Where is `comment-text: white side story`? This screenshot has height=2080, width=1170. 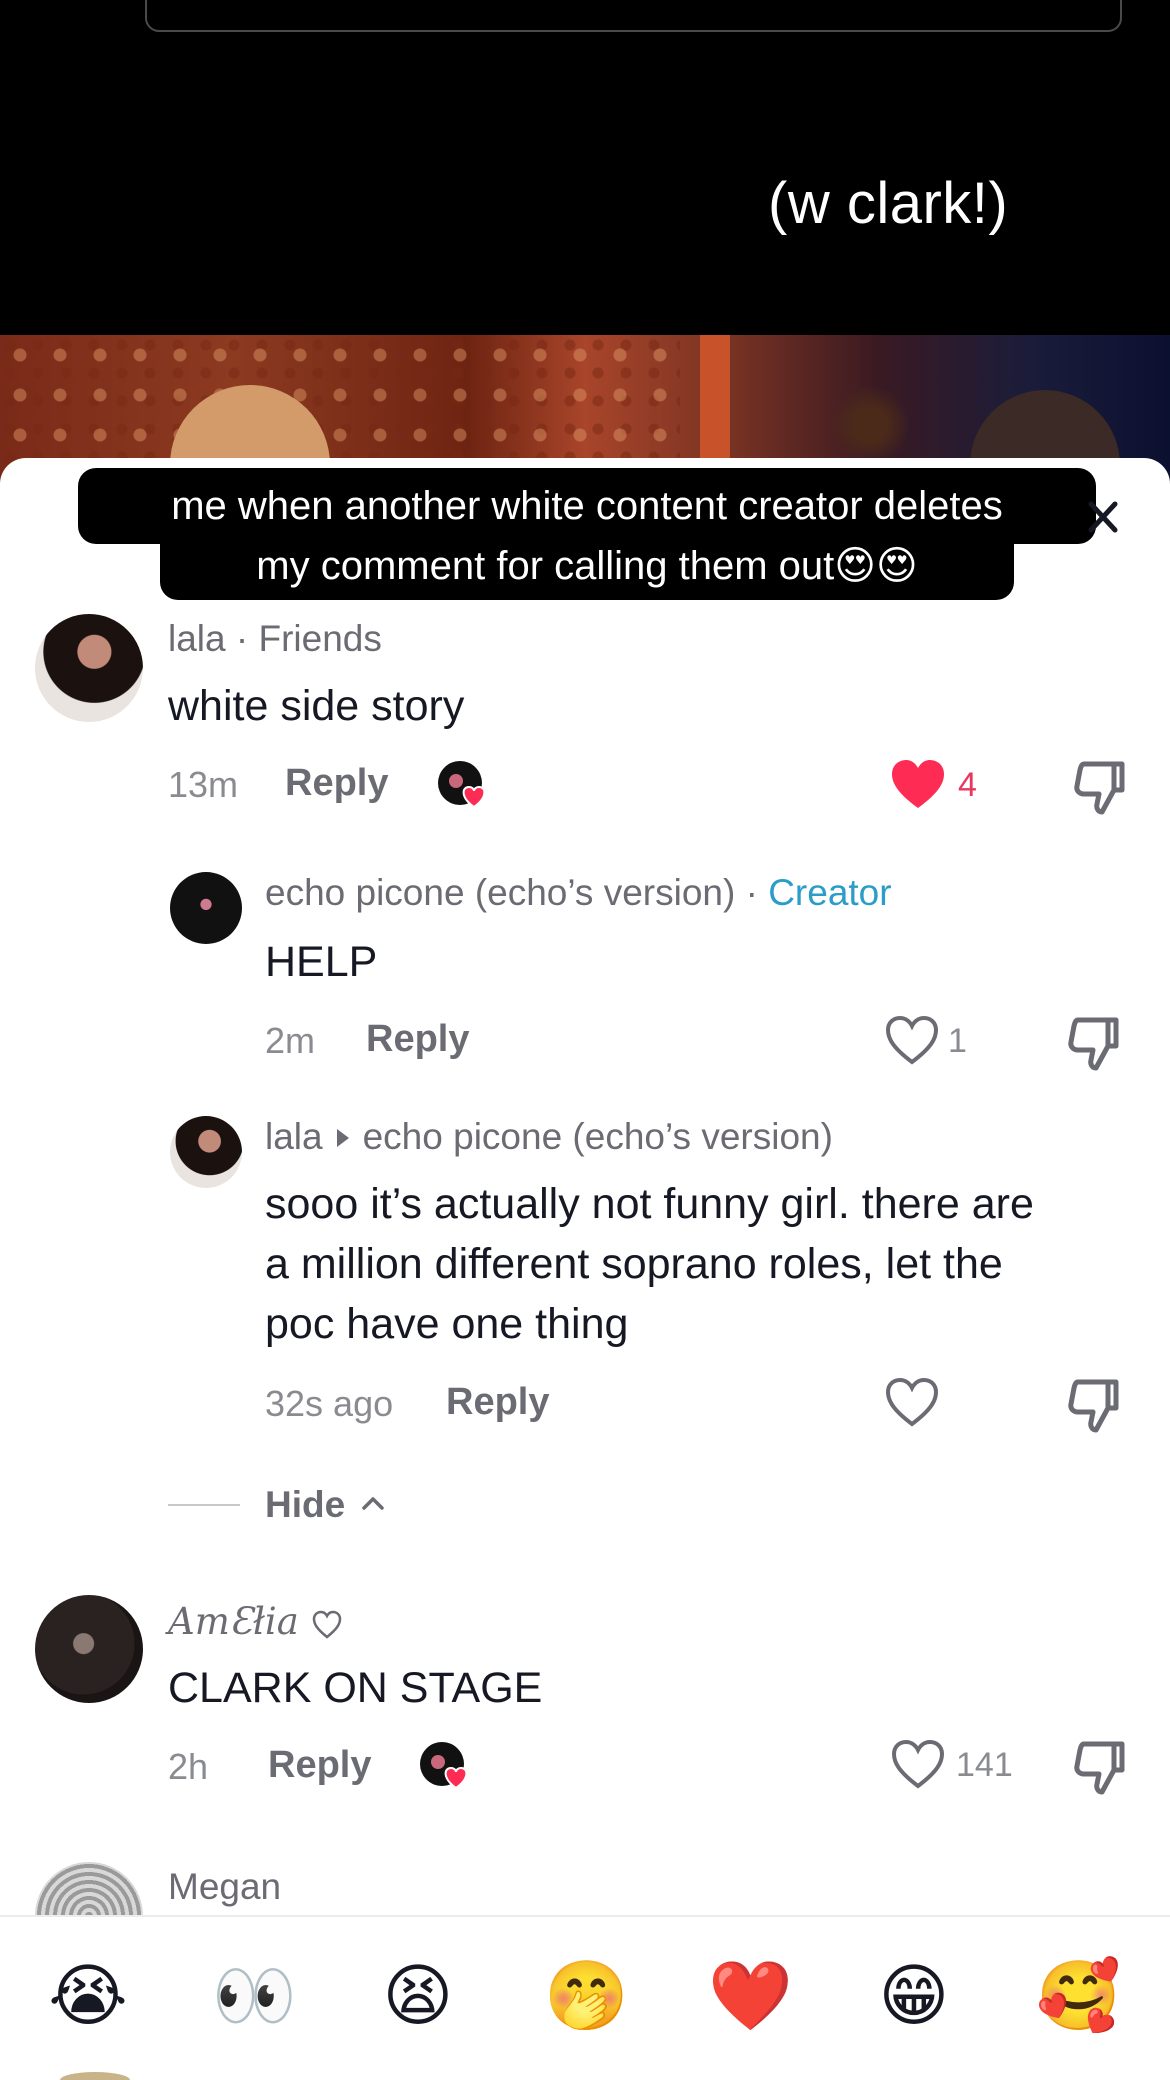
comment-text: white side story is located at coordinates (316, 706).